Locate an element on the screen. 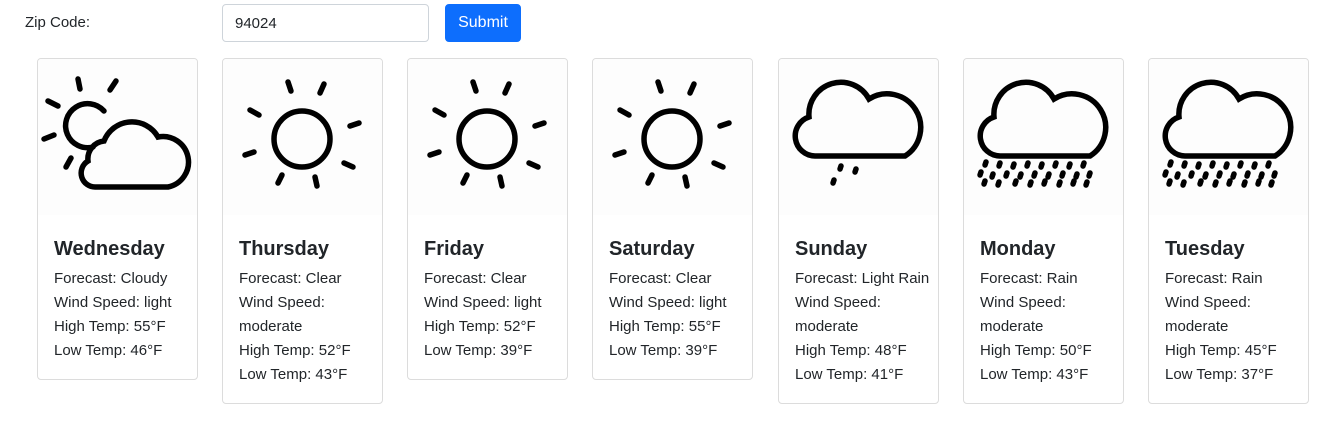 This screenshot has width=1343, height=435. zip-form: Zip Code: Submit is located at coordinates (671, 24).